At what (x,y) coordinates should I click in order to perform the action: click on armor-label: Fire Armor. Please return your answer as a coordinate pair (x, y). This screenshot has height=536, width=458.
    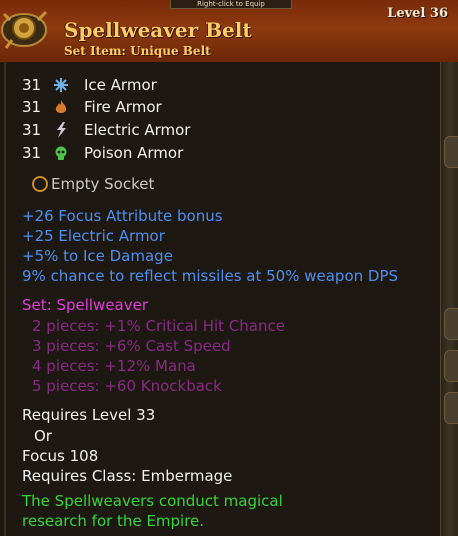
    Looking at the image, I should click on (123, 107).